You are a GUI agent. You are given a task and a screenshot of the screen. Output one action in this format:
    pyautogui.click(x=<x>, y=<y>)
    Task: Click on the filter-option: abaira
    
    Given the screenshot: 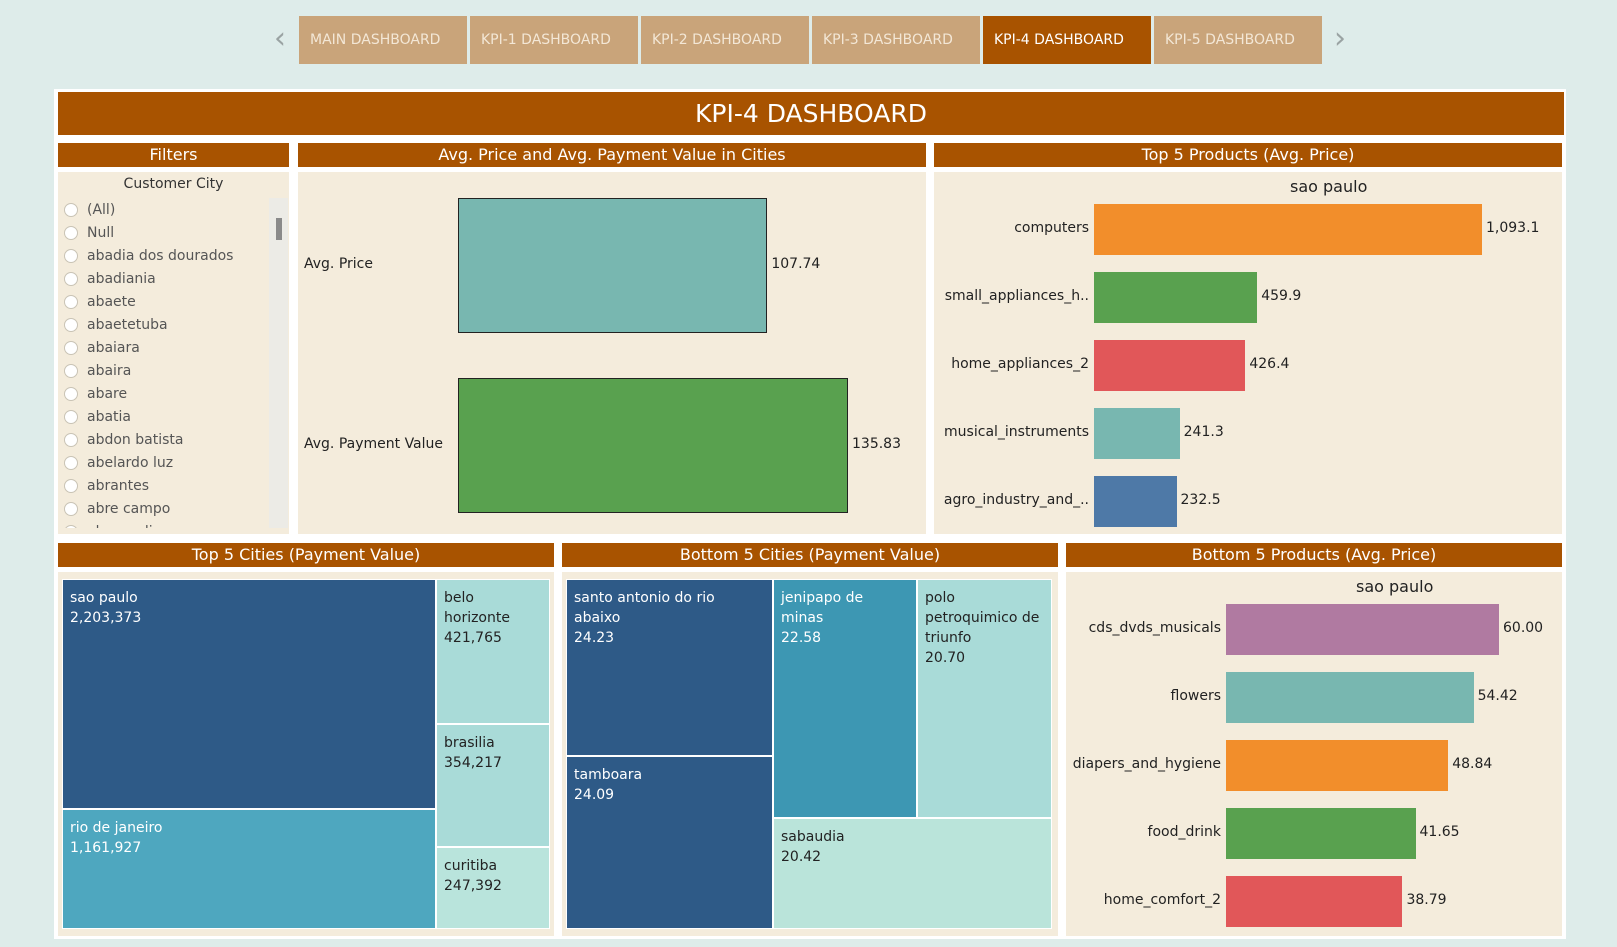 What is the action you would take?
    pyautogui.click(x=164, y=370)
    